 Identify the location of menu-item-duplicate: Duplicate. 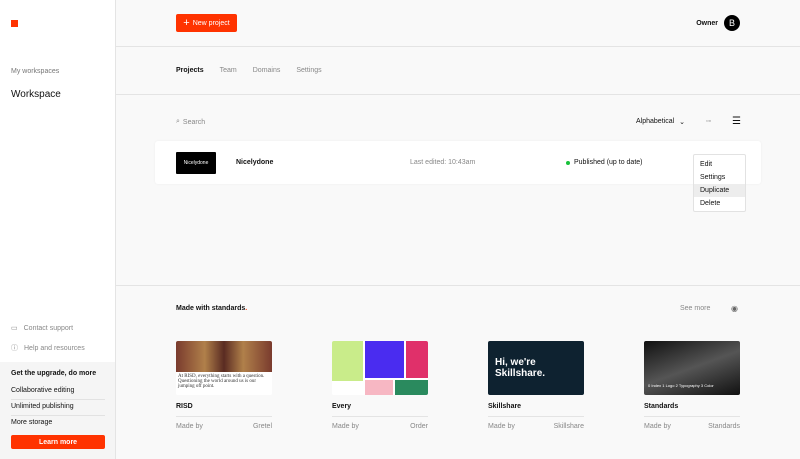
(719, 190).